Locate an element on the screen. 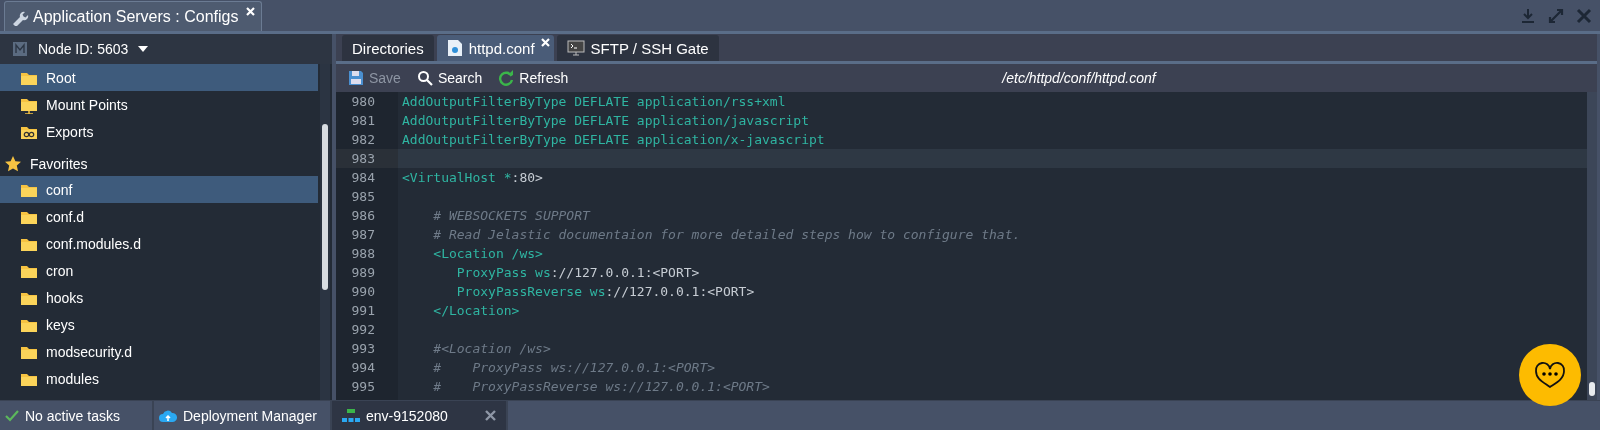 The height and width of the screenshot is (430, 1600). floppy-icon is located at coordinates (356, 78).